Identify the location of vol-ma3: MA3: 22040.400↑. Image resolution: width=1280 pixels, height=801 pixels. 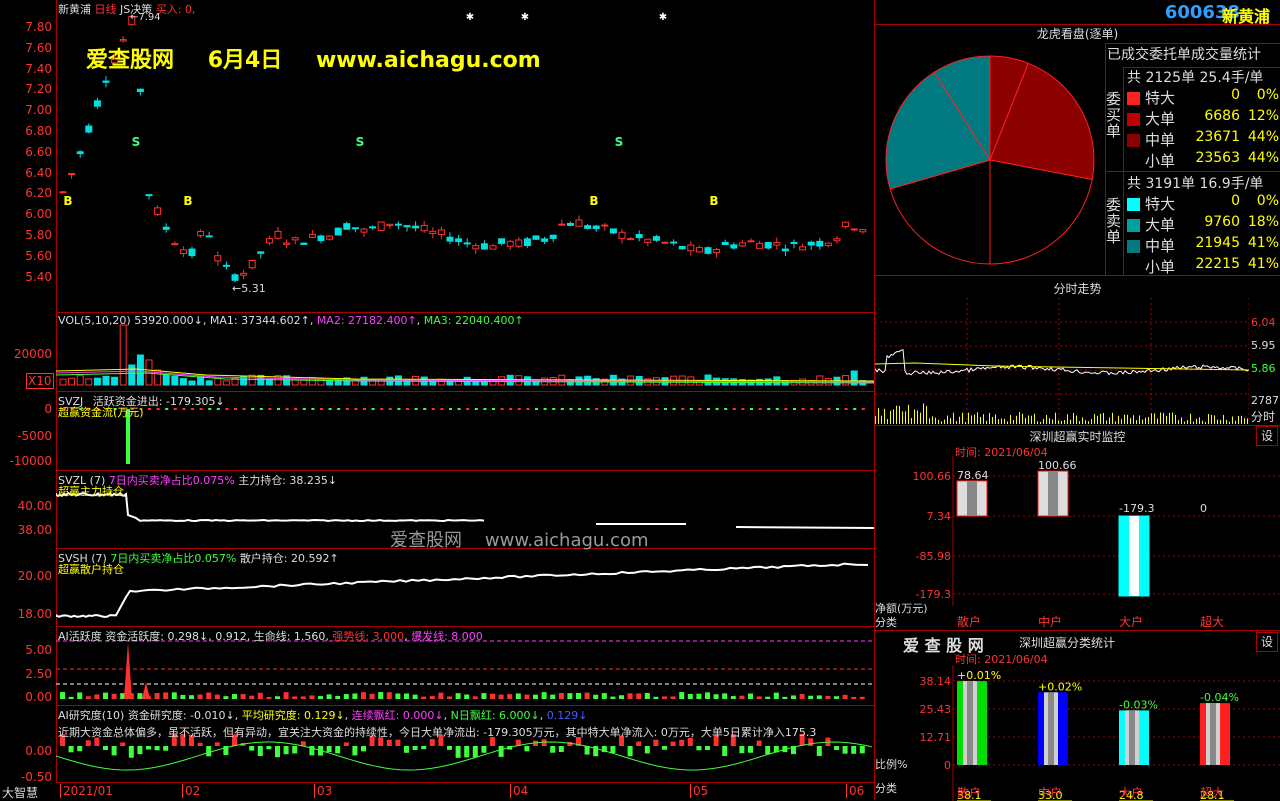
(473, 320).